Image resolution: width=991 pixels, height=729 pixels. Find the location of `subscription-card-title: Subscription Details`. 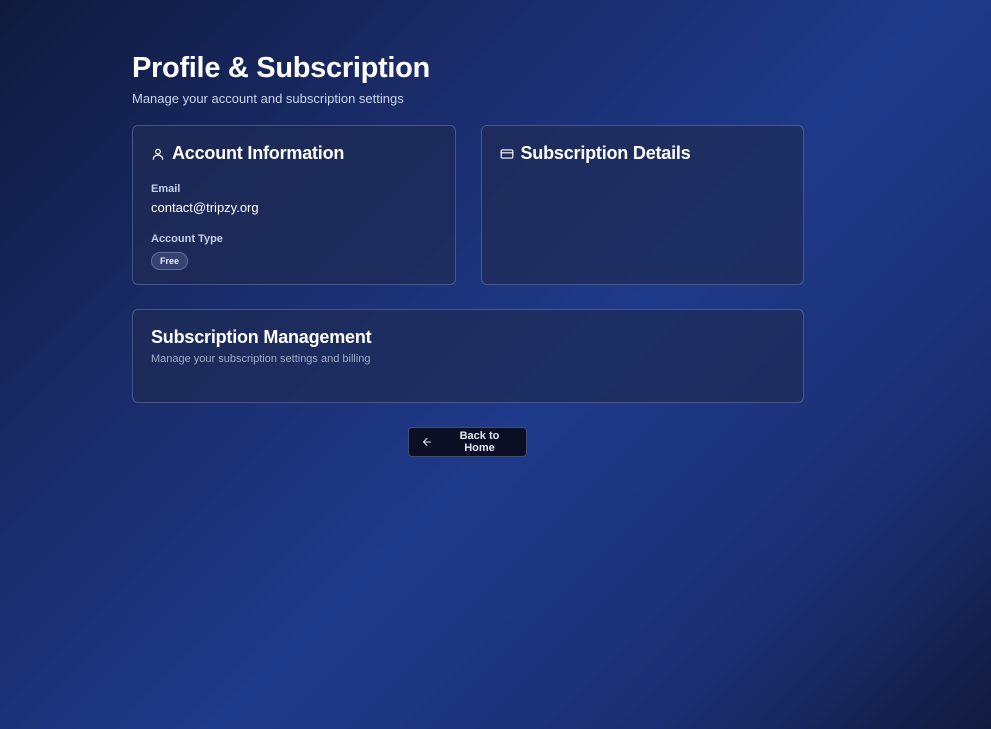

subscription-card-title: Subscription Details is located at coordinates (605, 153).